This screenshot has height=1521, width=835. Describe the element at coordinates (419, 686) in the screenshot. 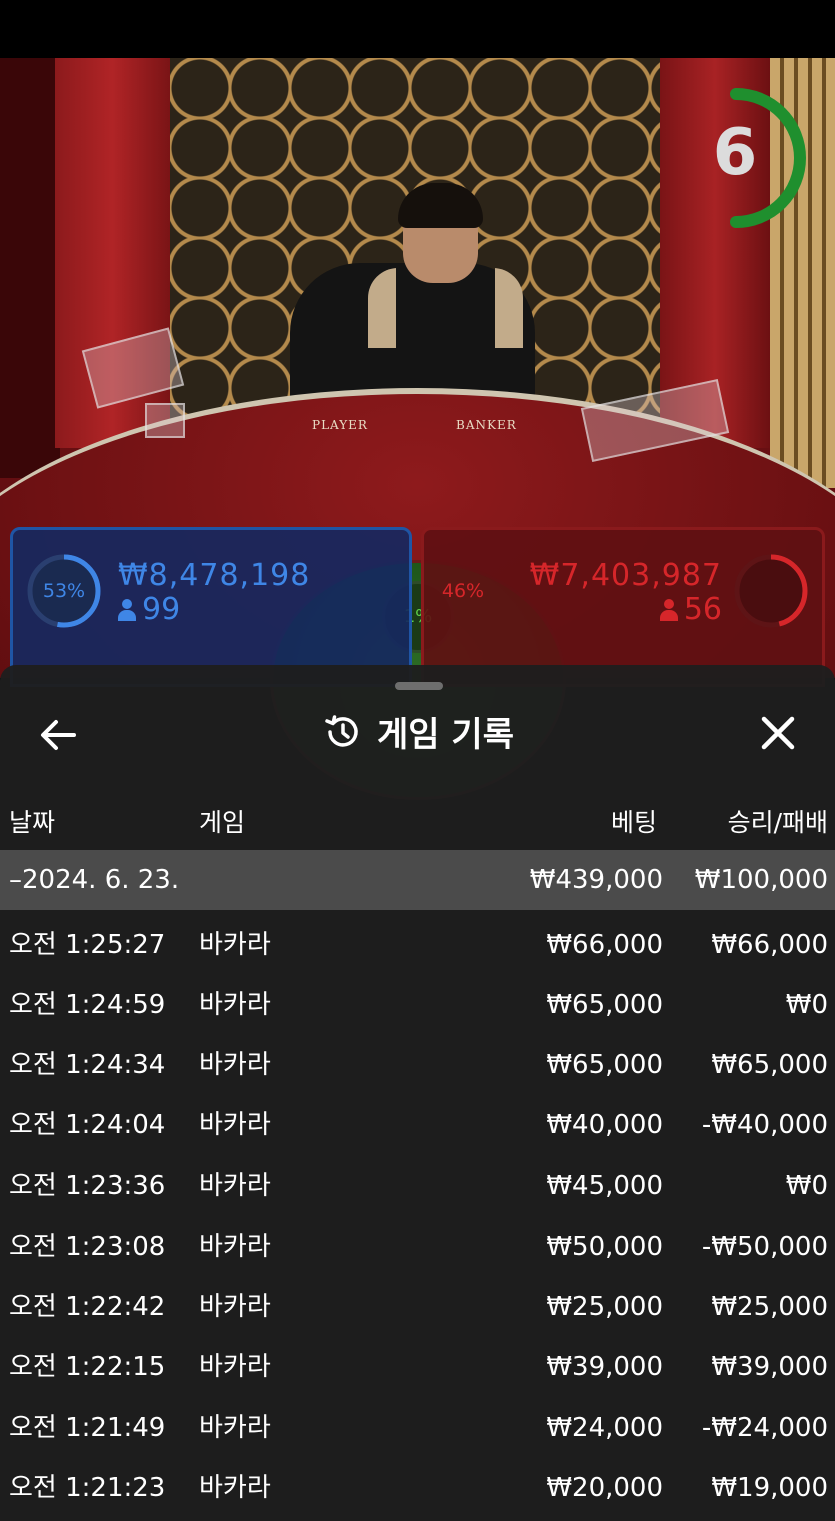

I see `sheet-drag-handle` at that location.